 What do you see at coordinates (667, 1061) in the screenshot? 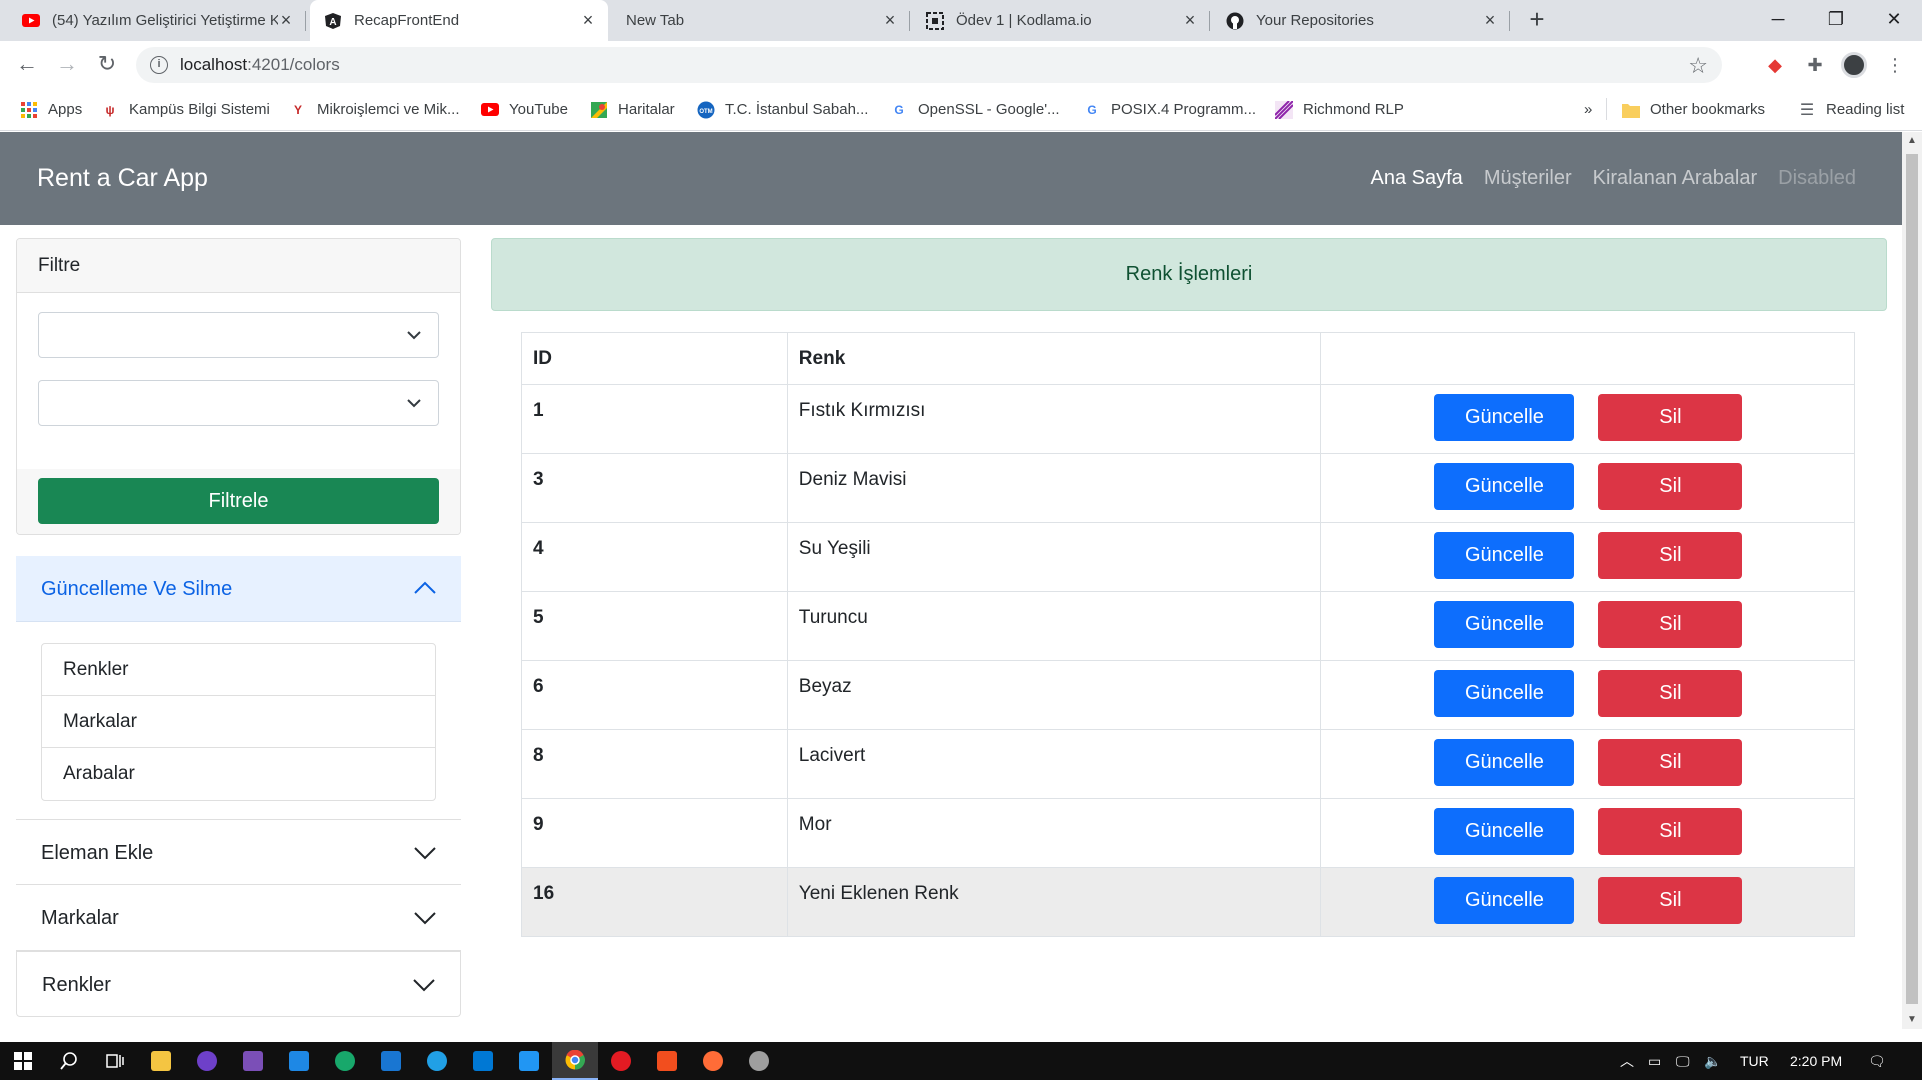
I see `figma-icon` at bounding box center [667, 1061].